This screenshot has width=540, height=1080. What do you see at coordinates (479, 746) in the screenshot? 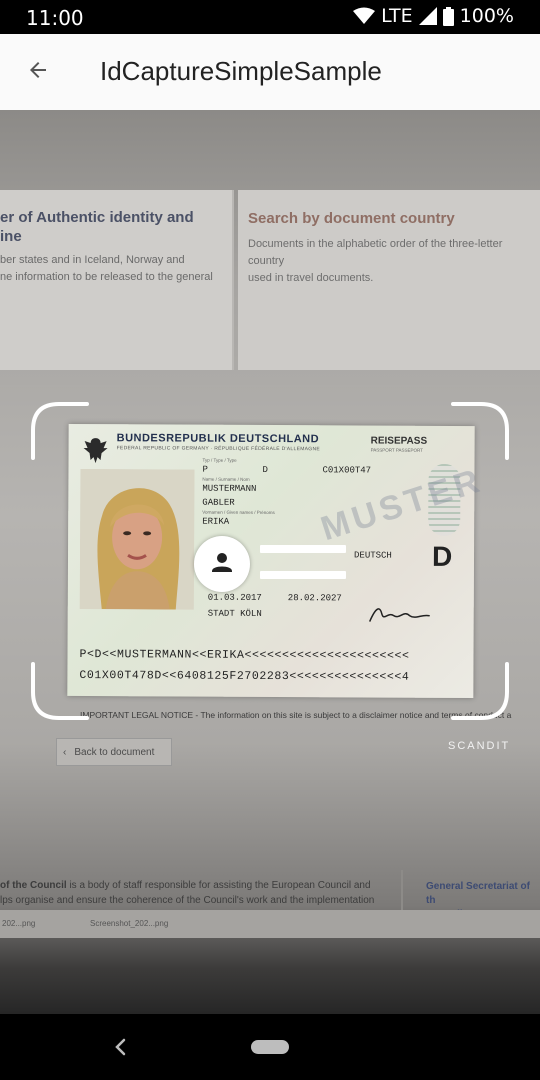
I see `scandit-logo: SCANDIT` at bounding box center [479, 746].